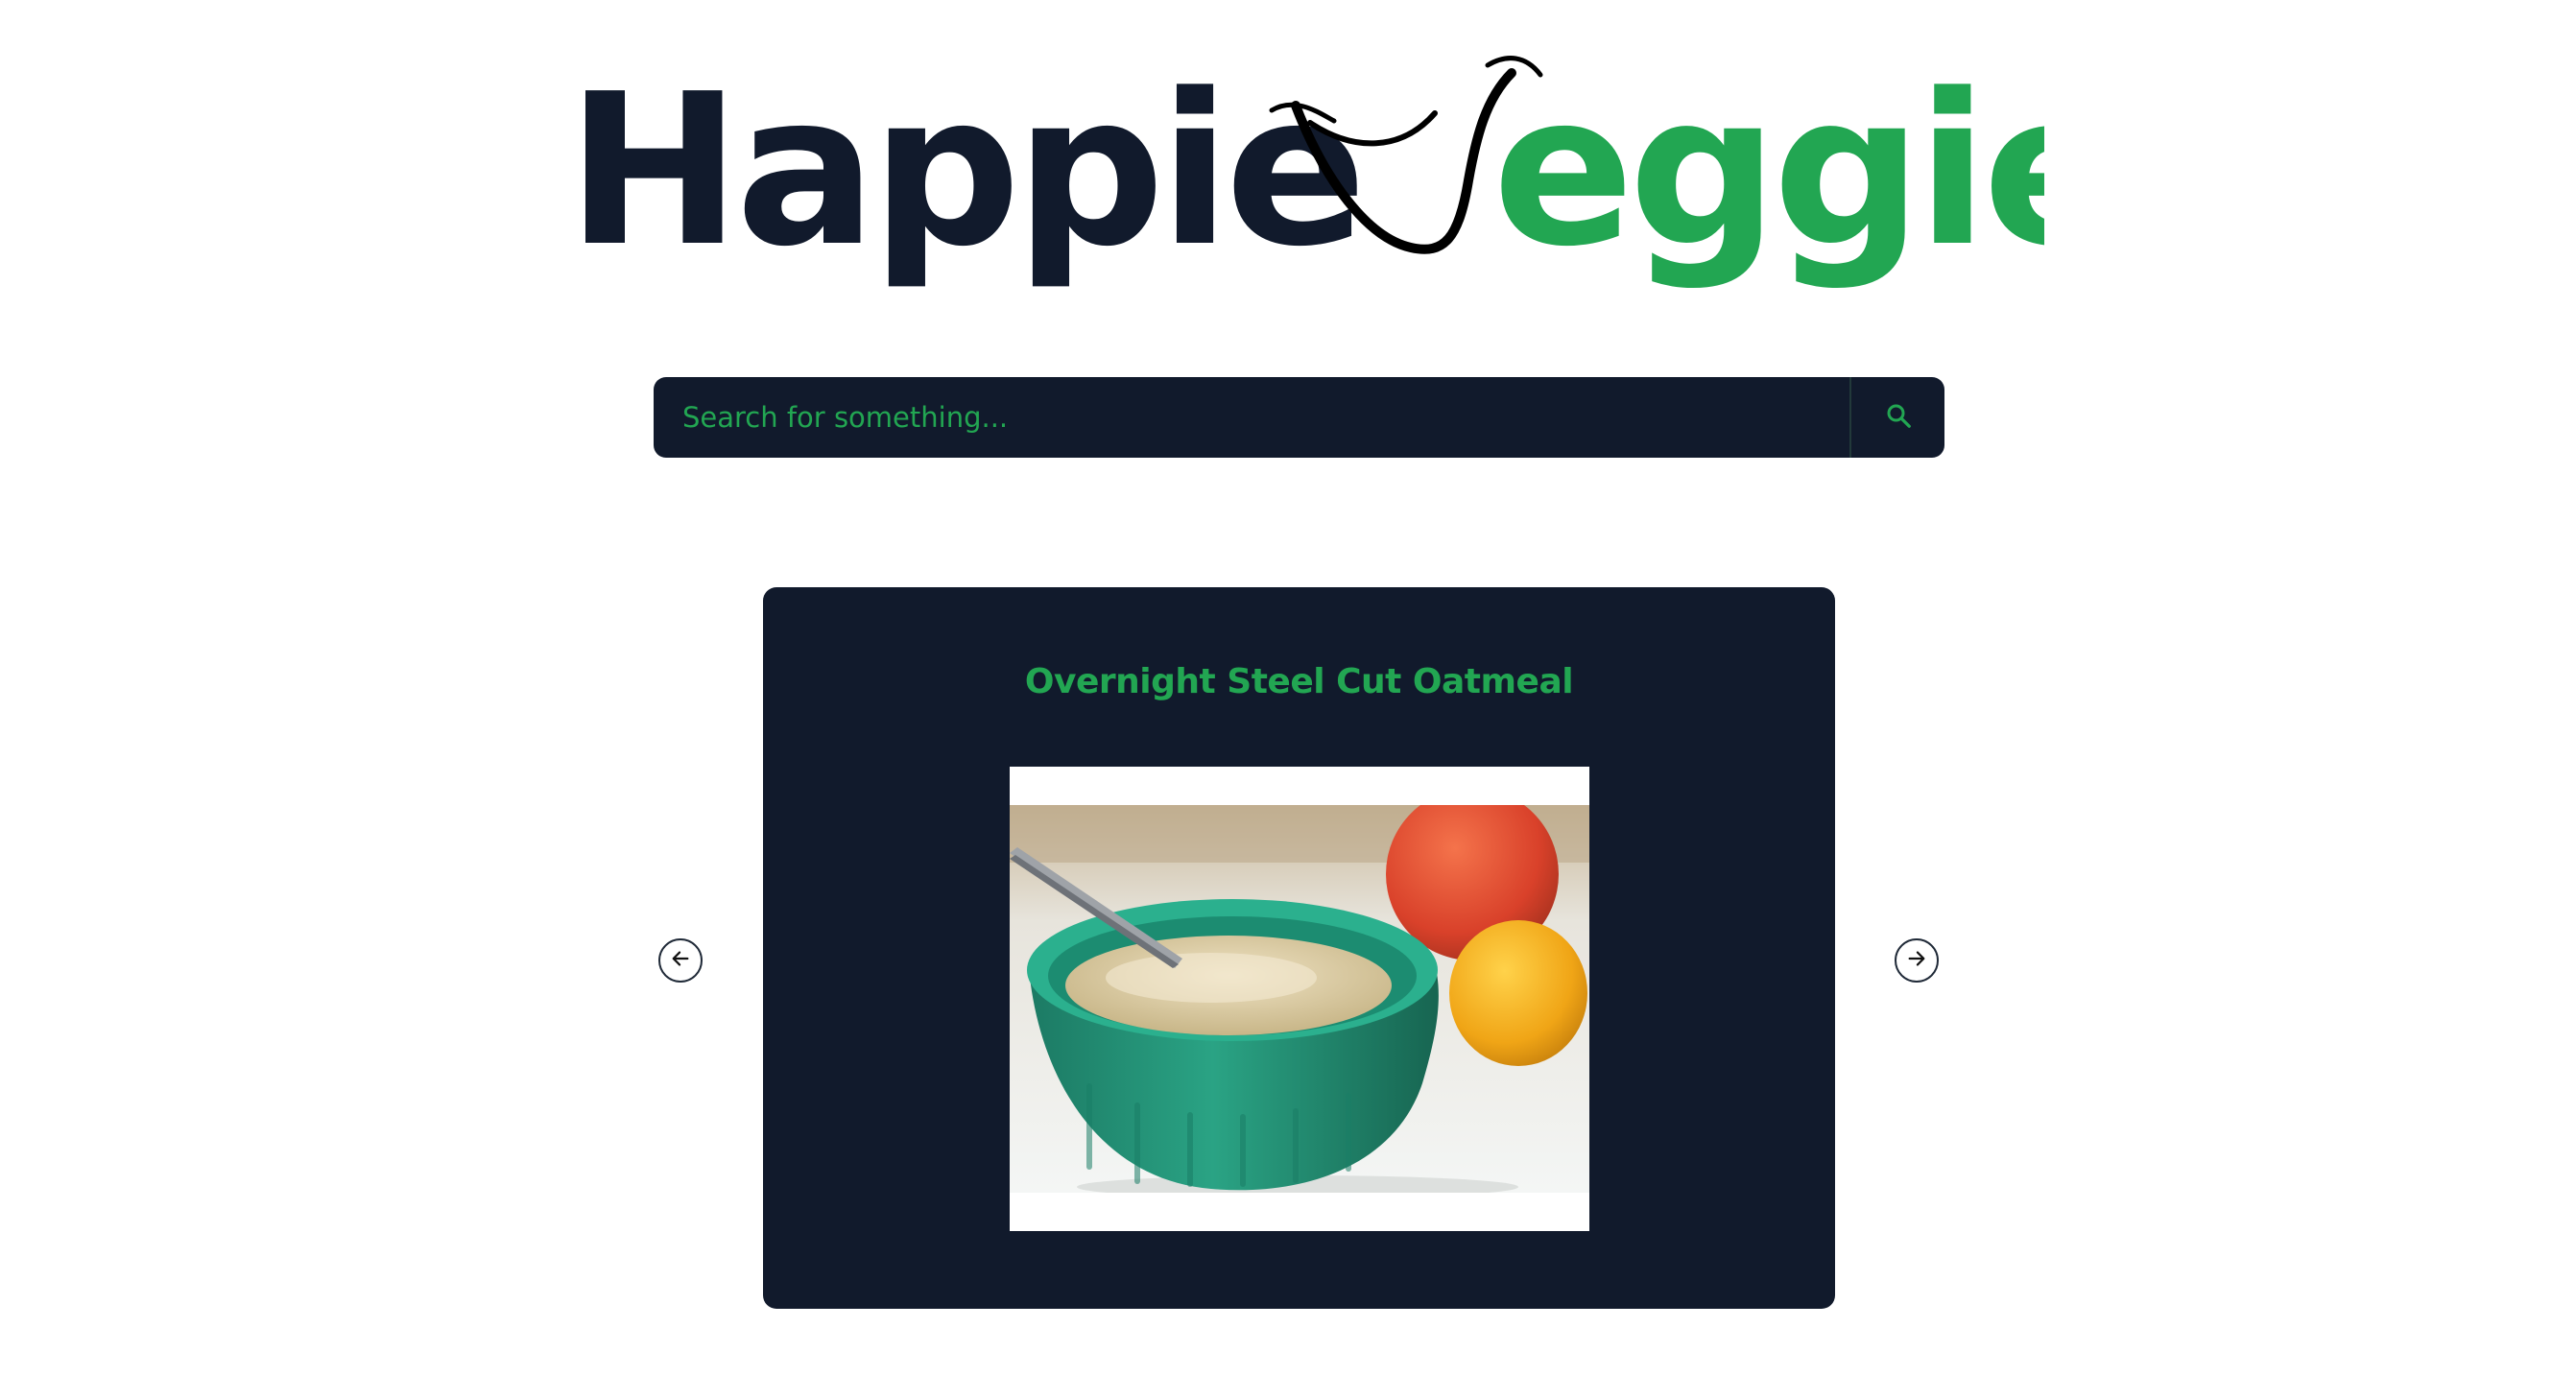 Image resolution: width=2576 pixels, height=1375 pixels. What do you see at coordinates (1299, 681) in the screenshot?
I see `recipe-title: Overnight Steel Cut Oatmeal` at bounding box center [1299, 681].